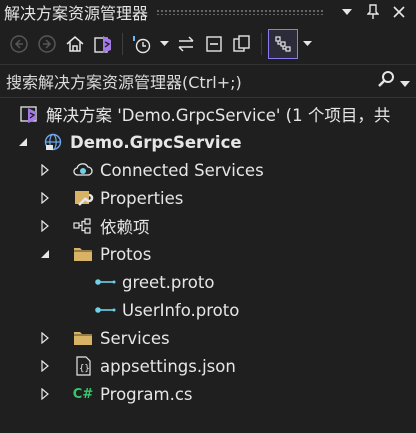 This screenshot has height=433, width=416. I want to click on panel-title: 解决方案资源管理器, so click(76, 13).